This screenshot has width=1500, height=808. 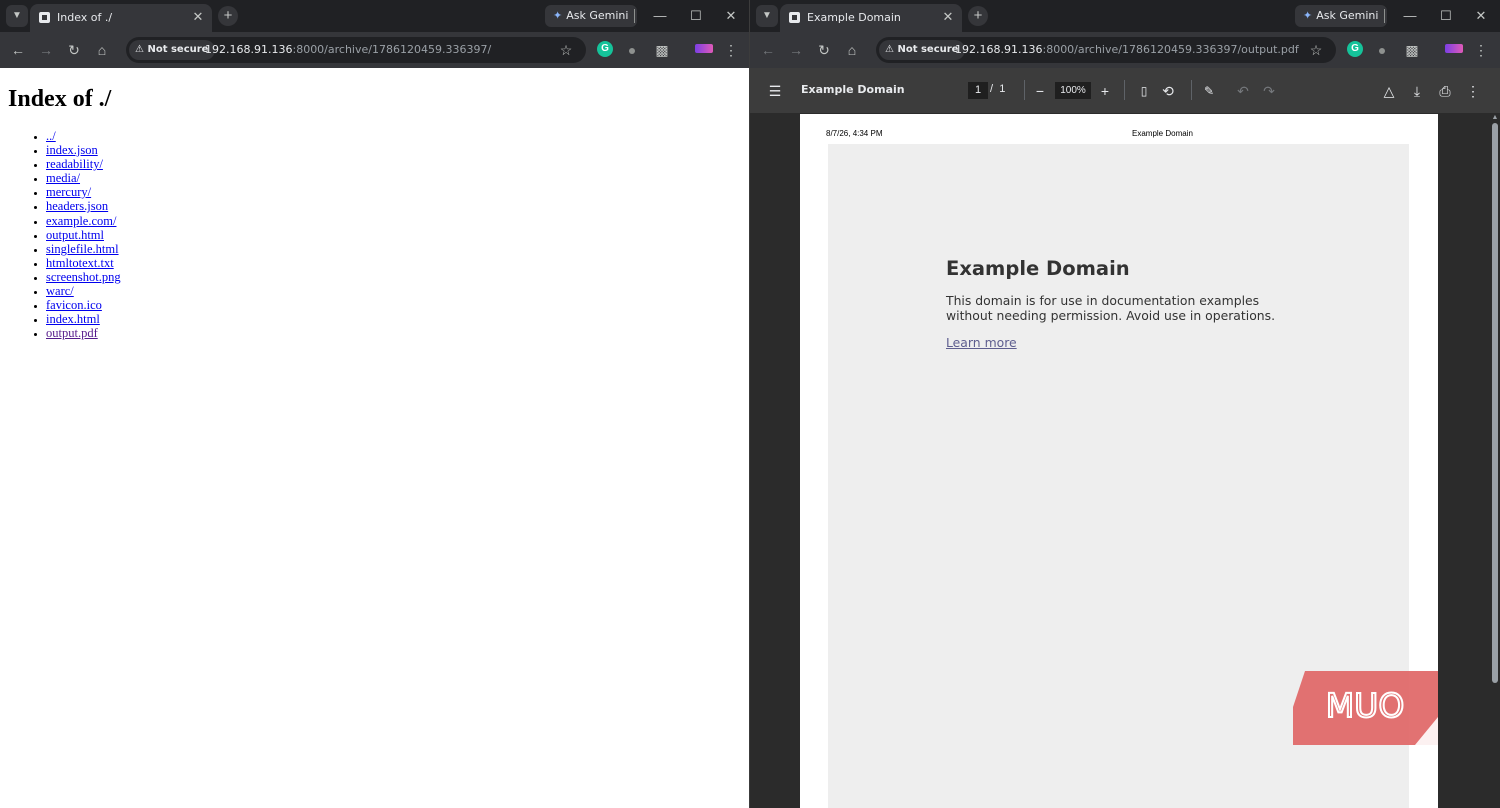 I want to click on page-heading: Index of ./, so click(x=60, y=99).